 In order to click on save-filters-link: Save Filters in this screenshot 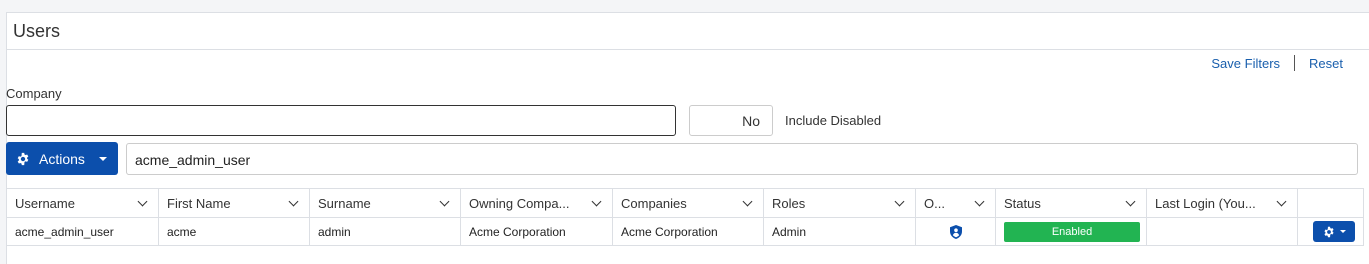, I will do `click(1245, 63)`.